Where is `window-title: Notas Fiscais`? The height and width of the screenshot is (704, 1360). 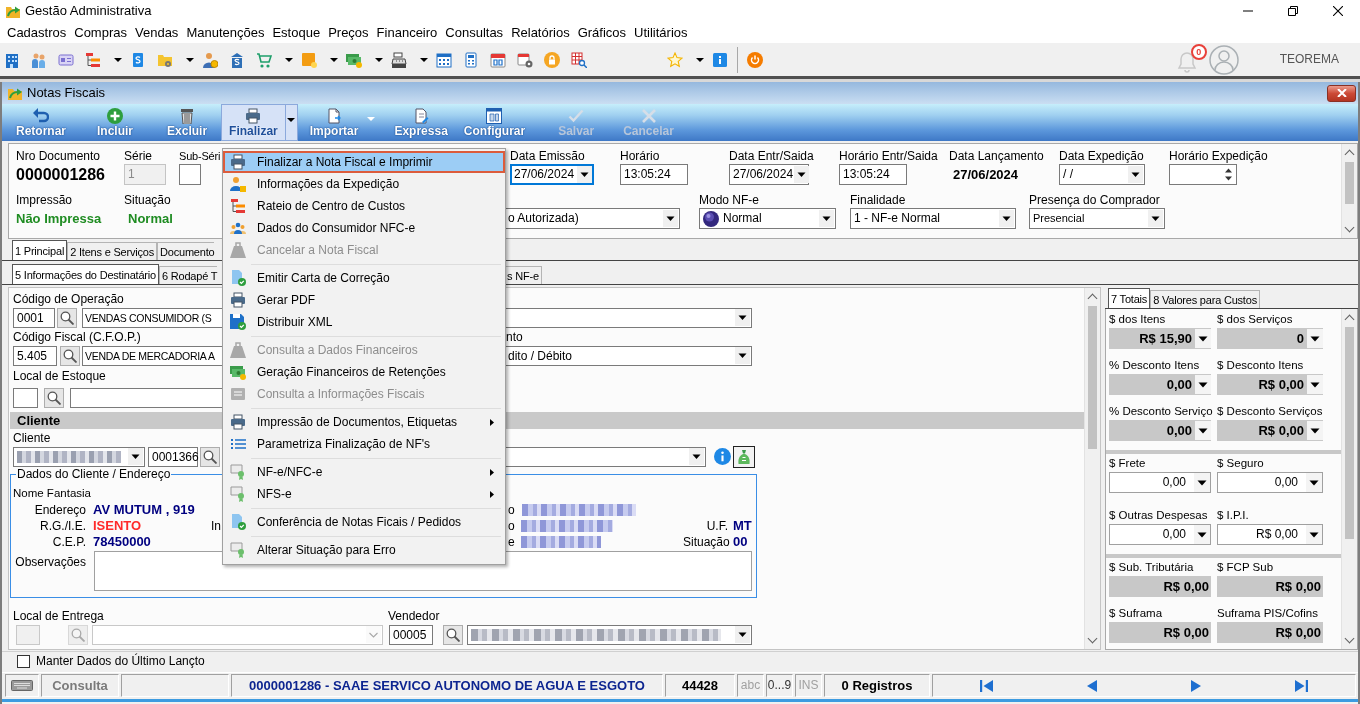 window-title: Notas Fiscais is located at coordinates (66, 93).